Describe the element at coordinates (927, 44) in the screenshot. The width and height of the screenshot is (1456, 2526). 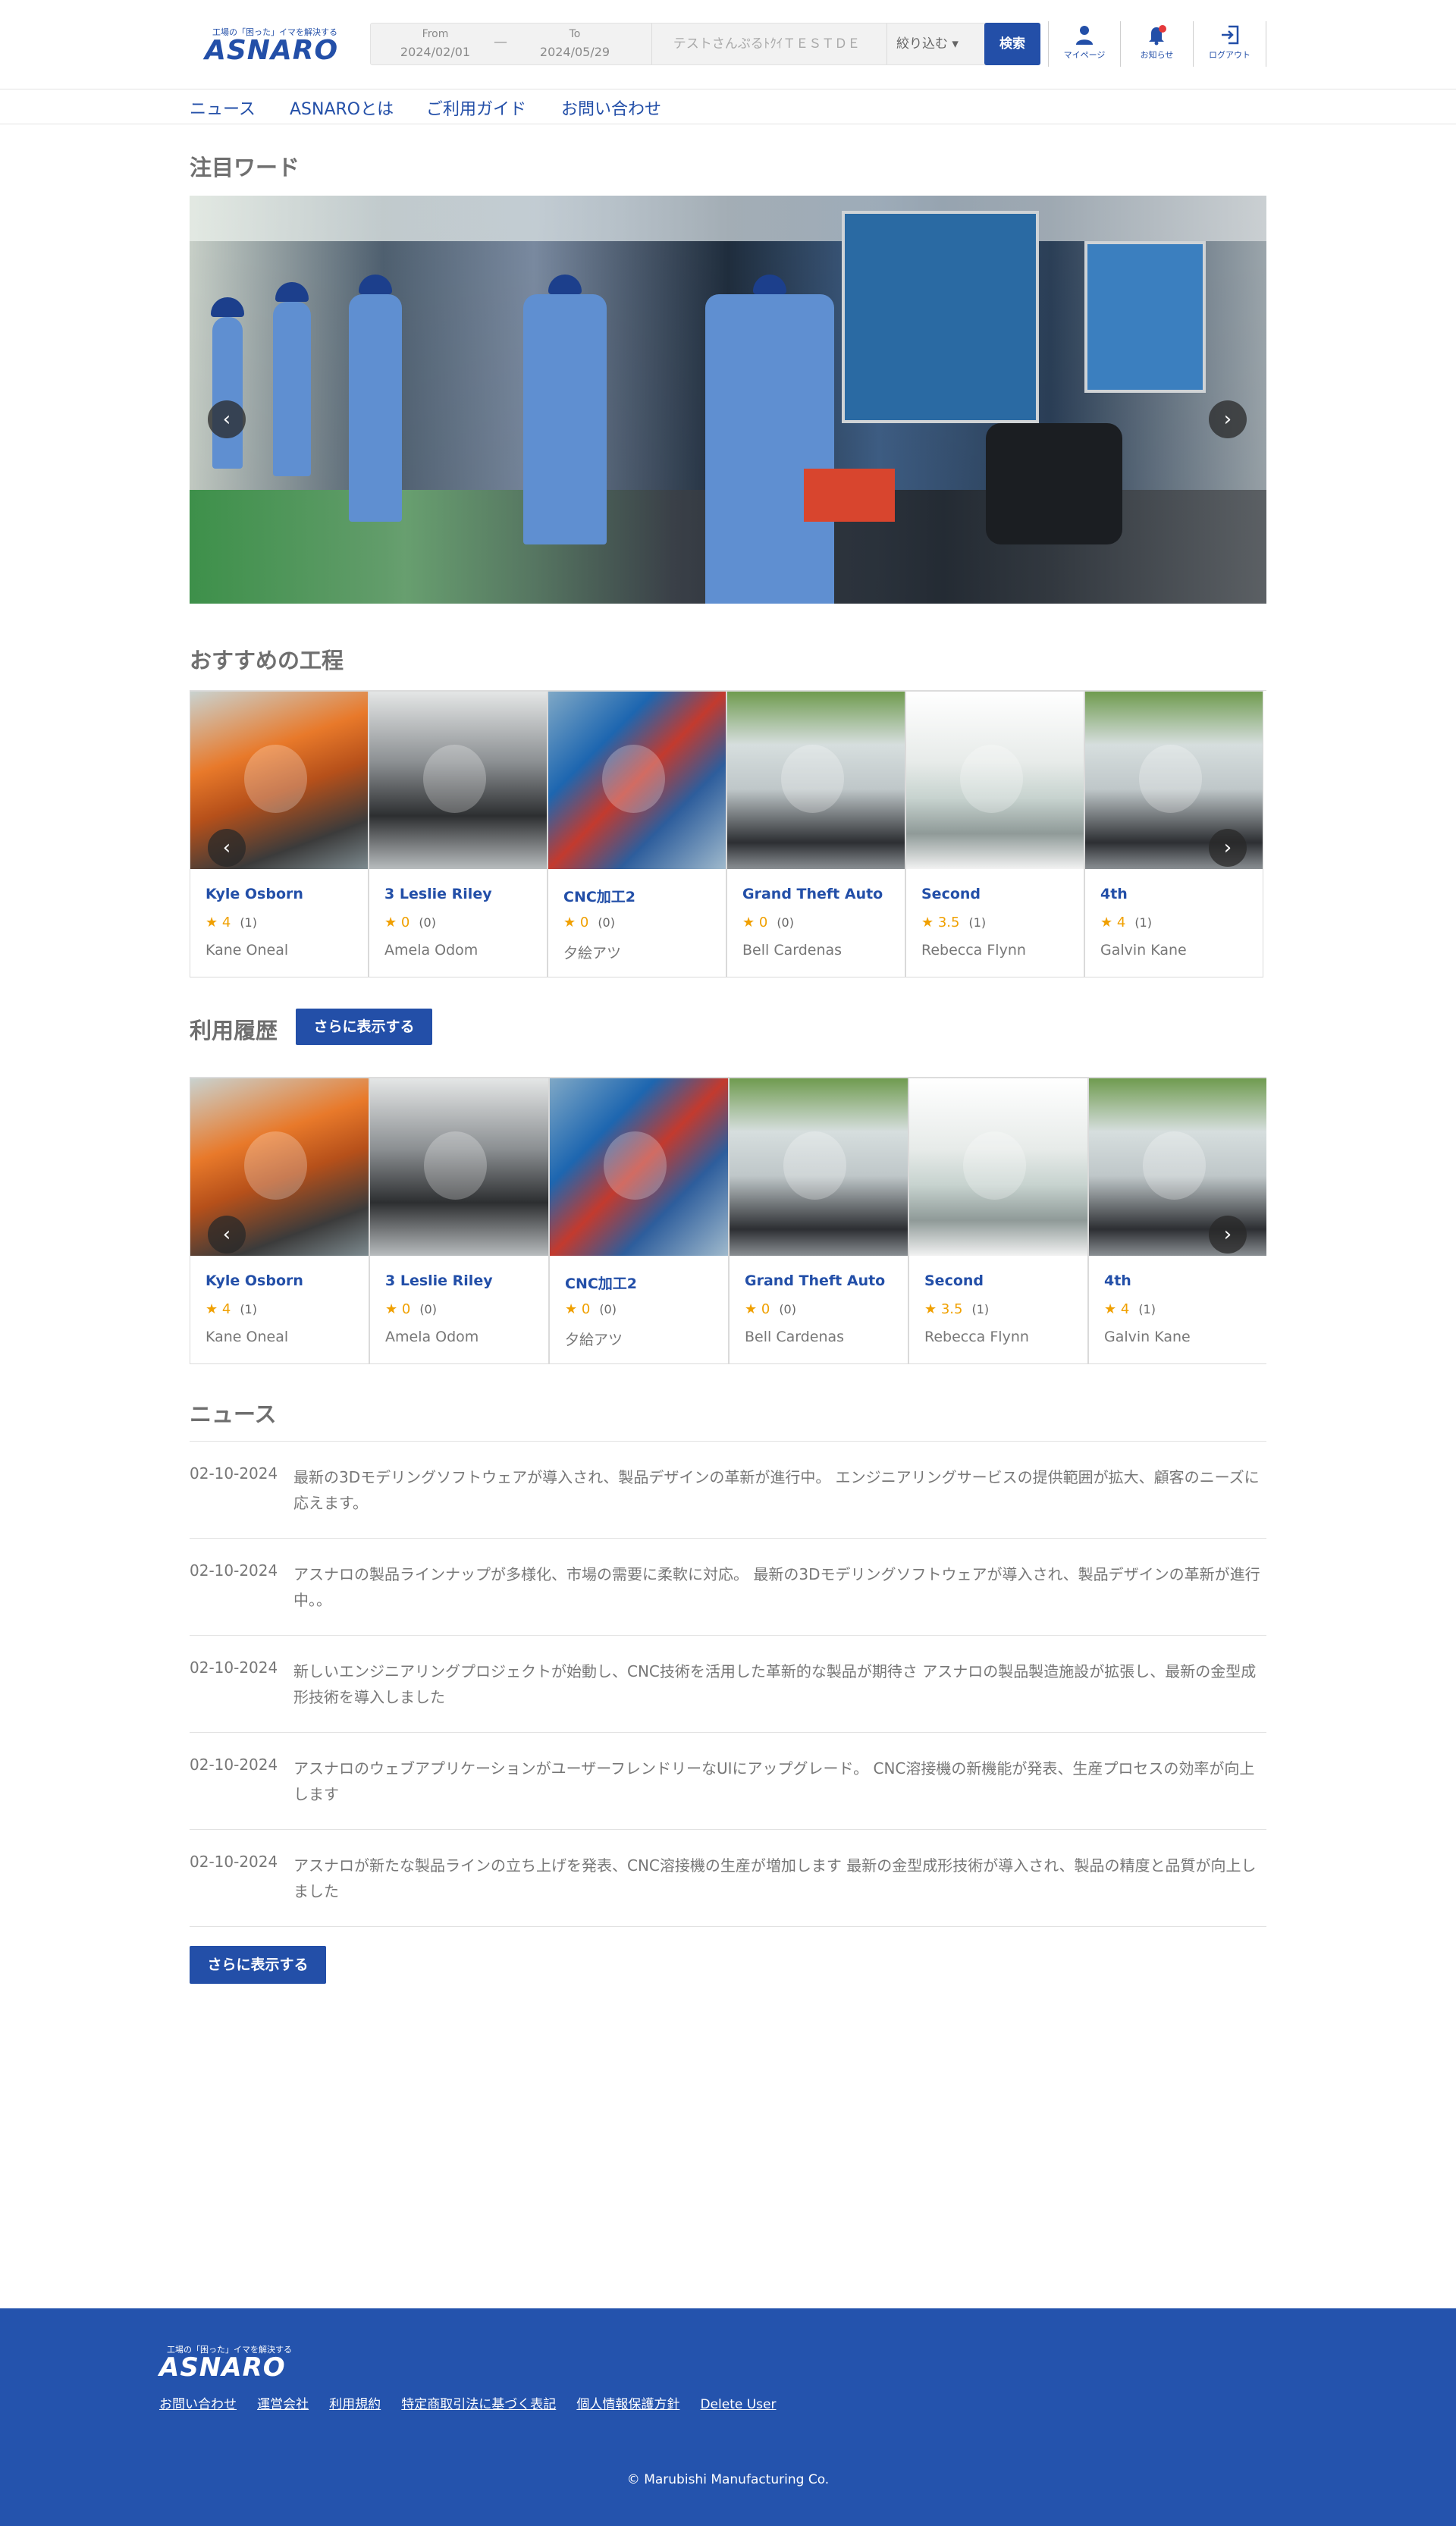
I see `filter-dropdown: 絞り込む ▾` at that location.